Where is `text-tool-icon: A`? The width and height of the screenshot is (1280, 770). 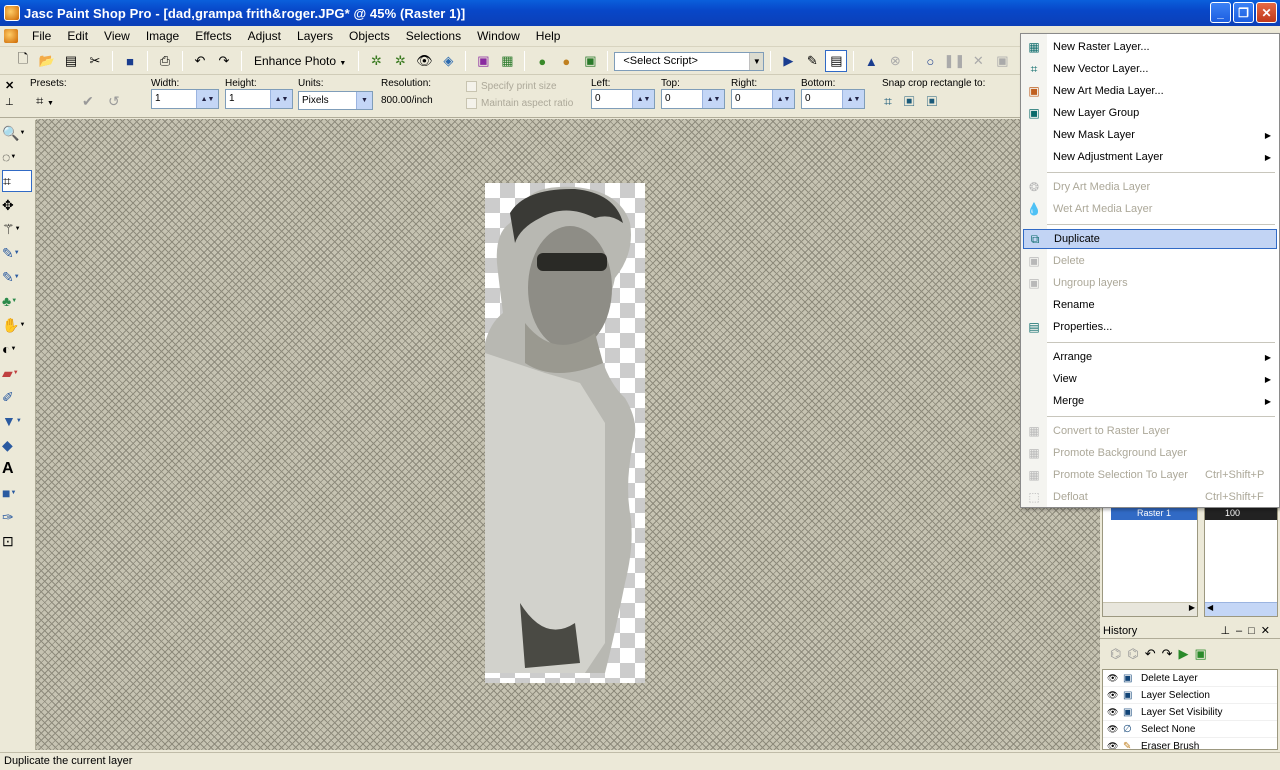 text-tool-icon: A is located at coordinates (17, 469).